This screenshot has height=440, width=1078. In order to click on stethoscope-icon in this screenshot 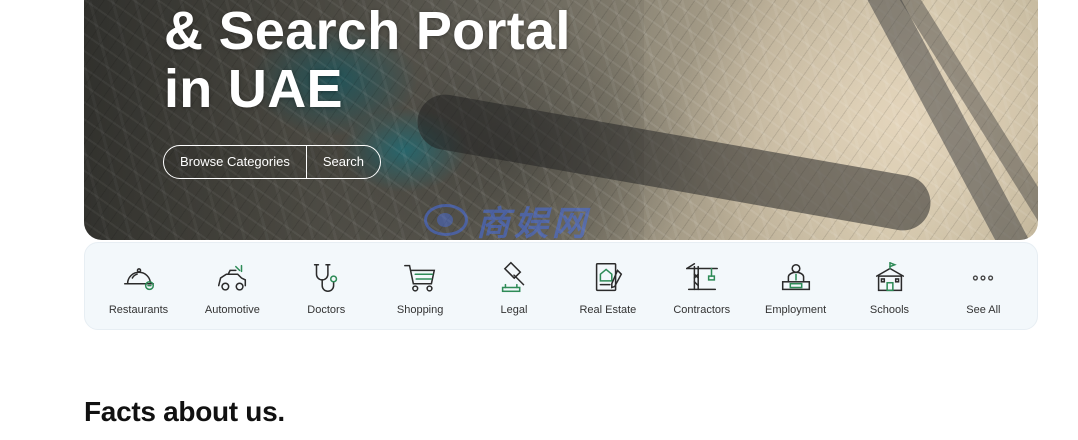, I will do `click(326, 278)`.